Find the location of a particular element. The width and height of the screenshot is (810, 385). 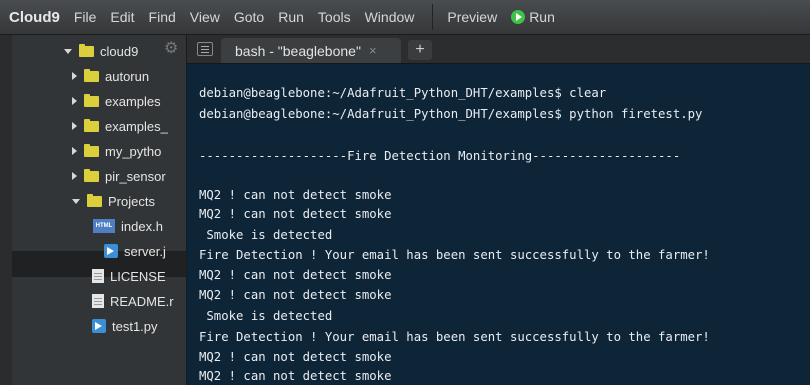

tree-item-autorun: autorun is located at coordinates (110, 76).